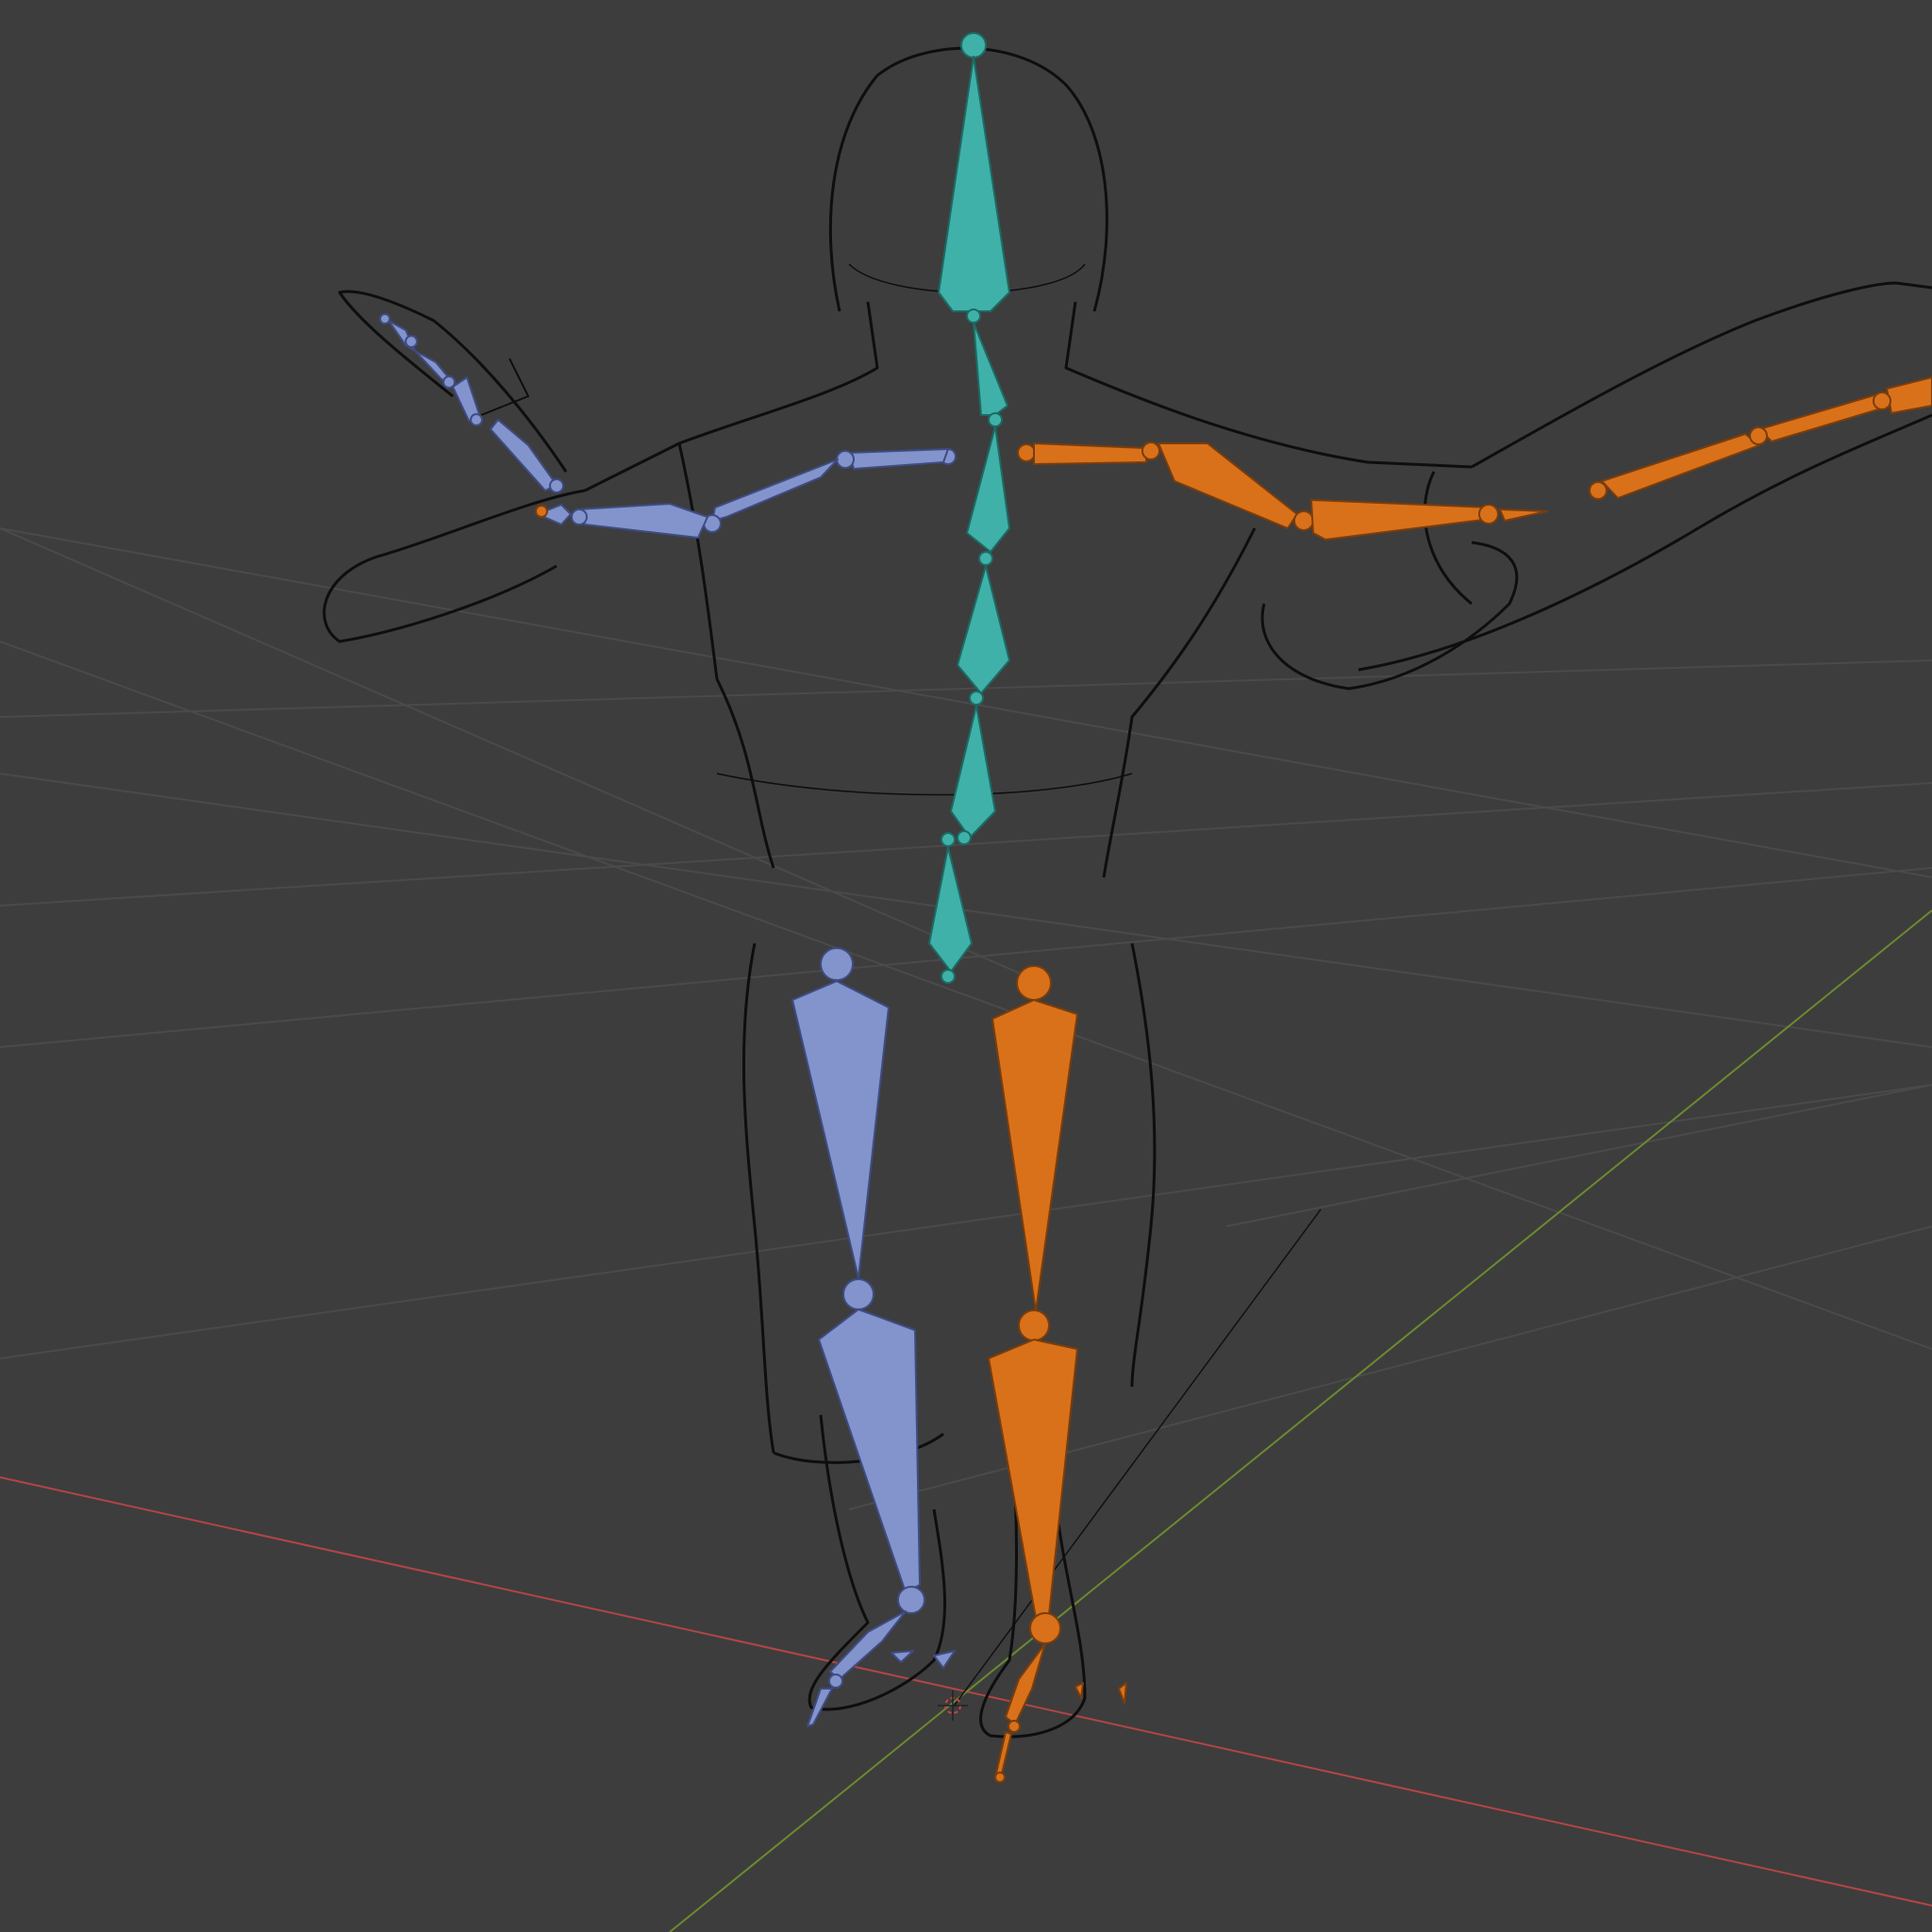  Describe the element at coordinates (903, 1657) in the screenshot. I see `heel-l-bone` at that location.